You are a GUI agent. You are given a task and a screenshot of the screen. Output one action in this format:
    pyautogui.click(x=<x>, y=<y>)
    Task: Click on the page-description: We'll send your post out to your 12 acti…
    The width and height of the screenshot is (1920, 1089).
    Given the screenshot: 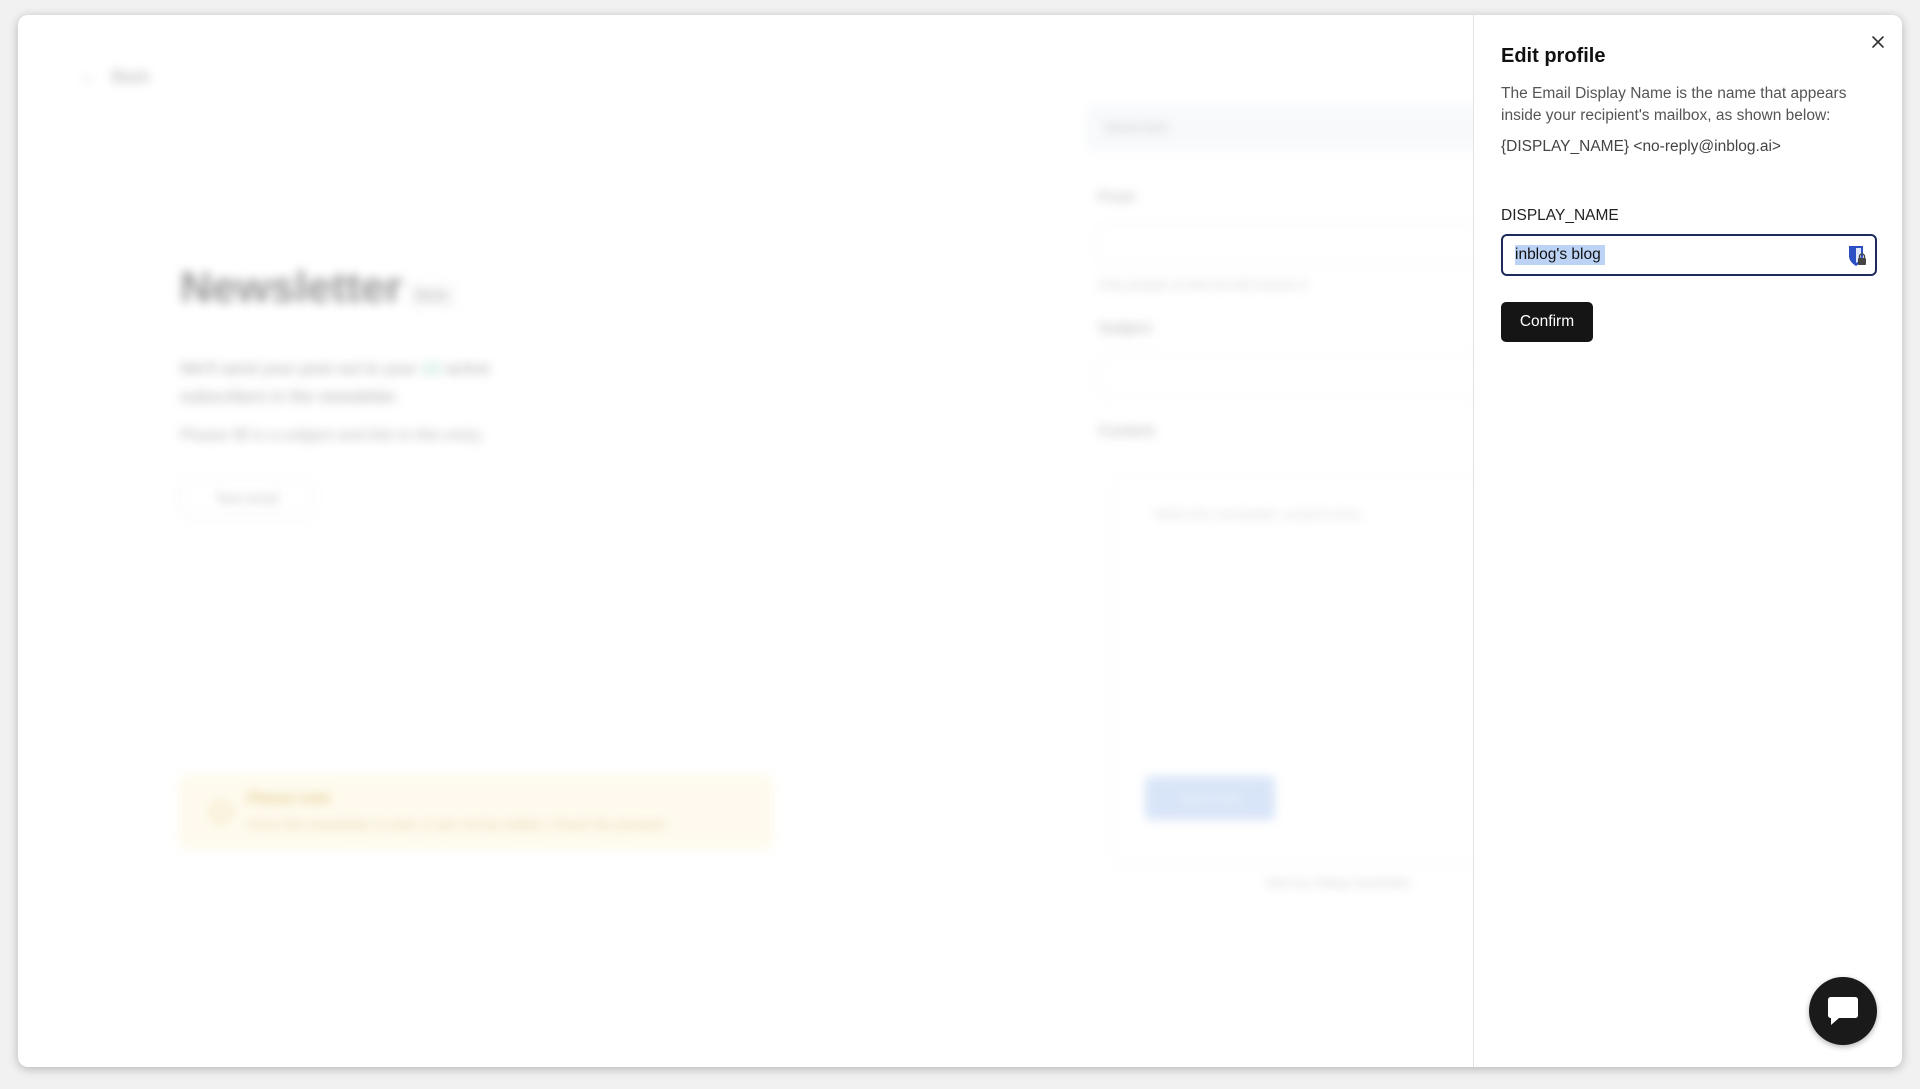 What is the action you would take?
    pyautogui.click(x=360, y=383)
    